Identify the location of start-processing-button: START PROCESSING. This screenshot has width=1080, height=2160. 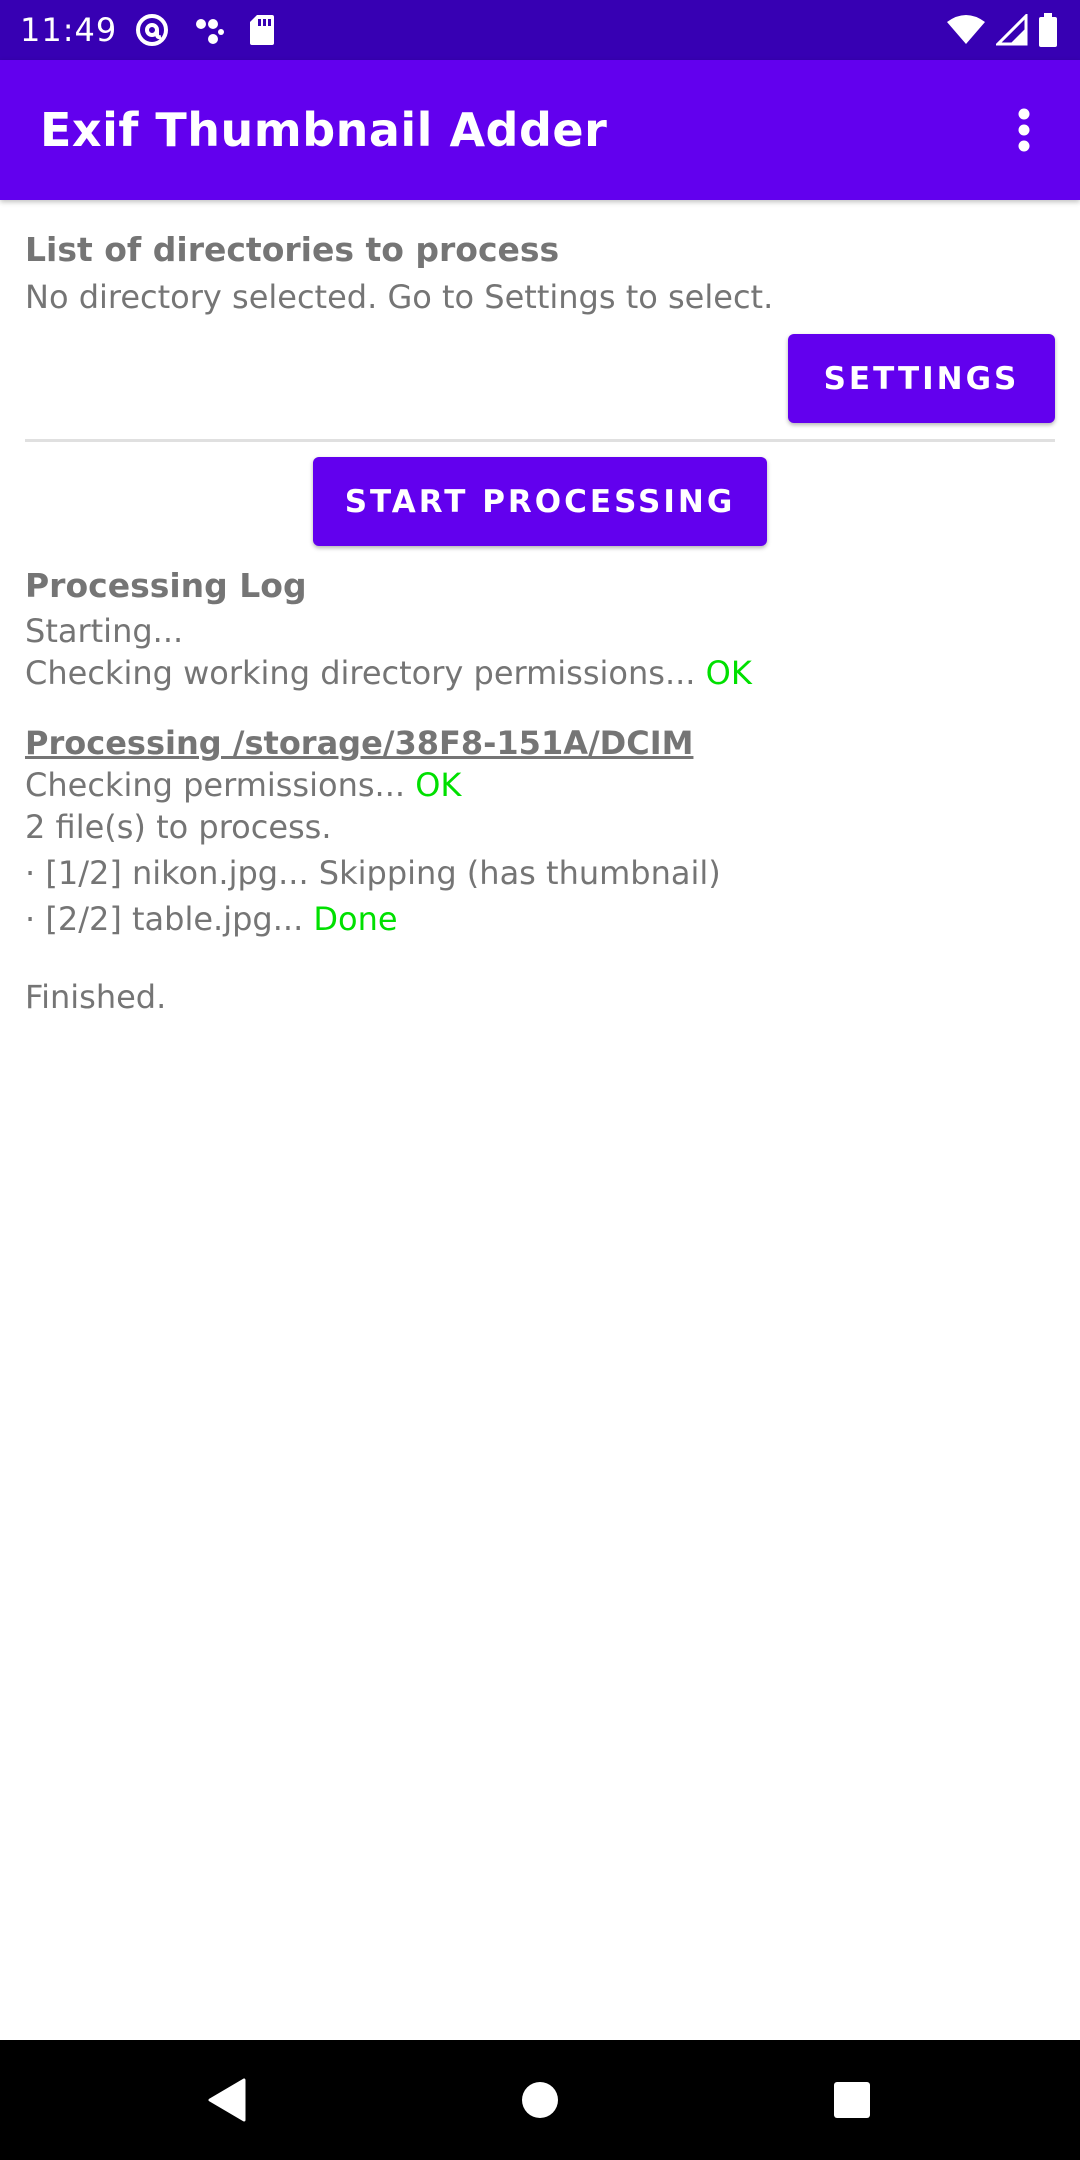
(540, 501).